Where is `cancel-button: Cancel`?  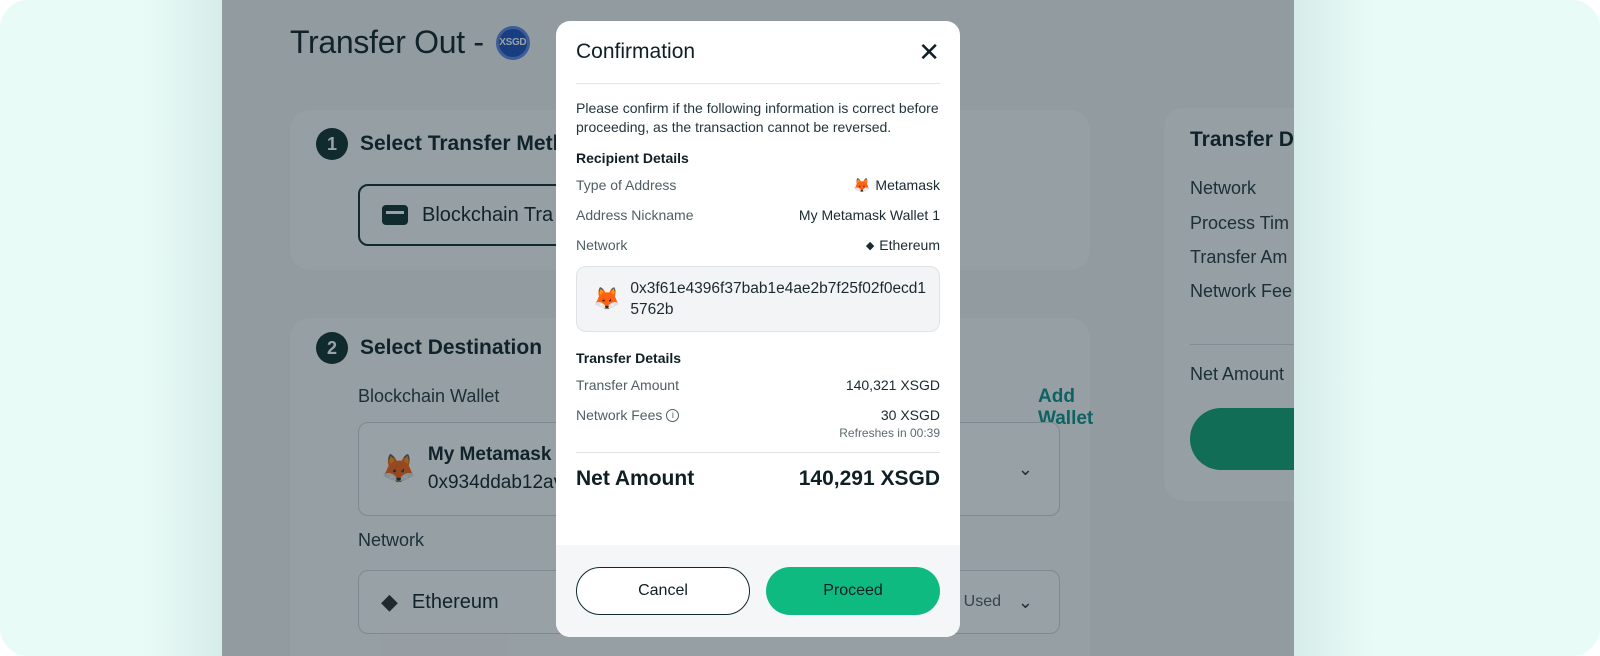
cancel-button: Cancel is located at coordinates (663, 591).